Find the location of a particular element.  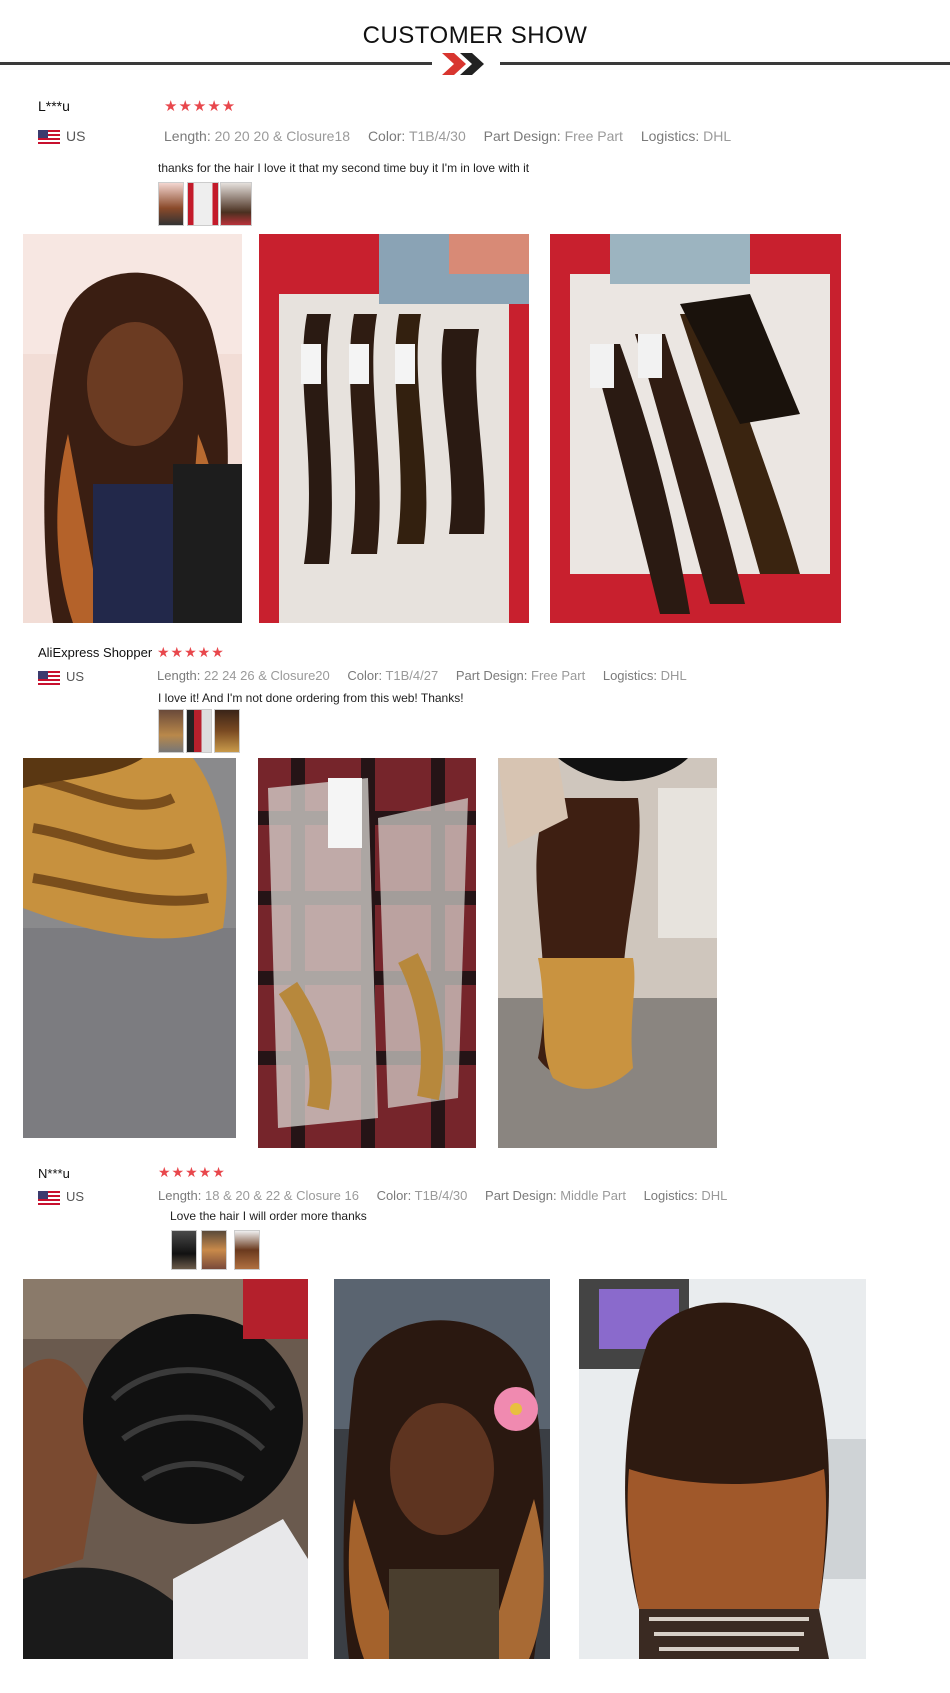

title-rule-right is located at coordinates (725, 63).